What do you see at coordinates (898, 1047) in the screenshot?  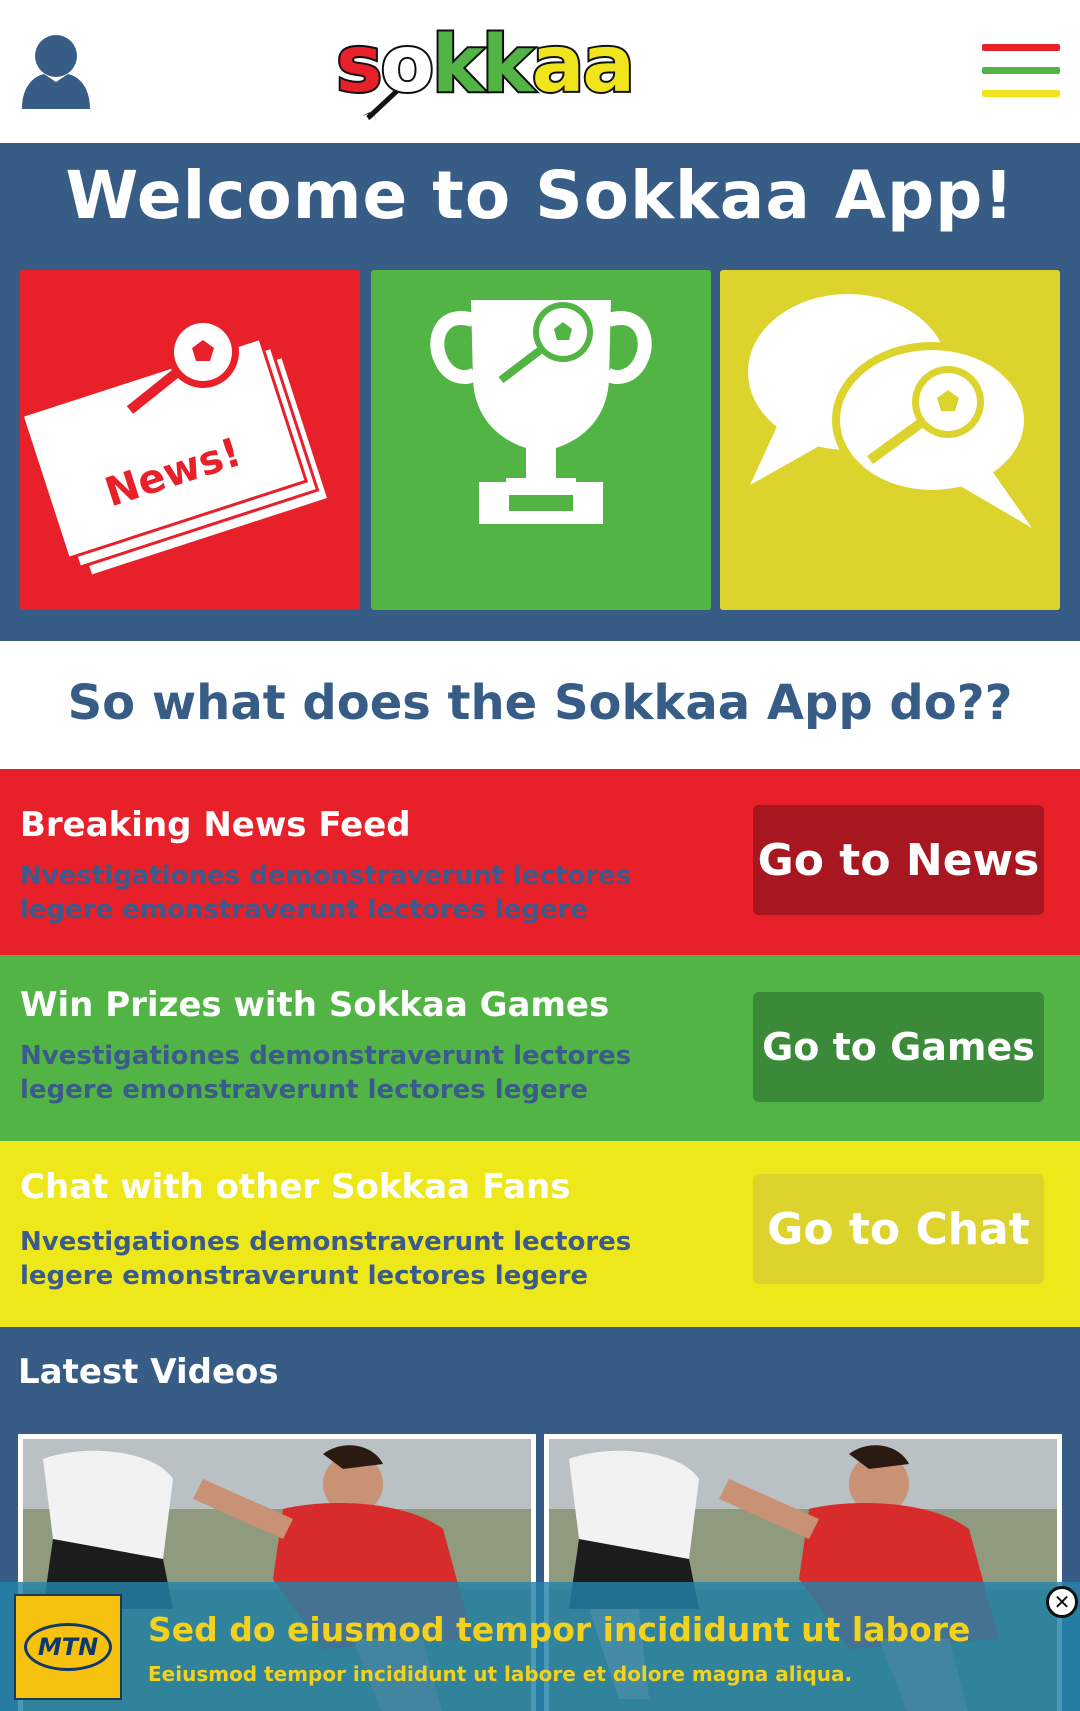 I see `go-to-games-button: Go to Games` at bounding box center [898, 1047].